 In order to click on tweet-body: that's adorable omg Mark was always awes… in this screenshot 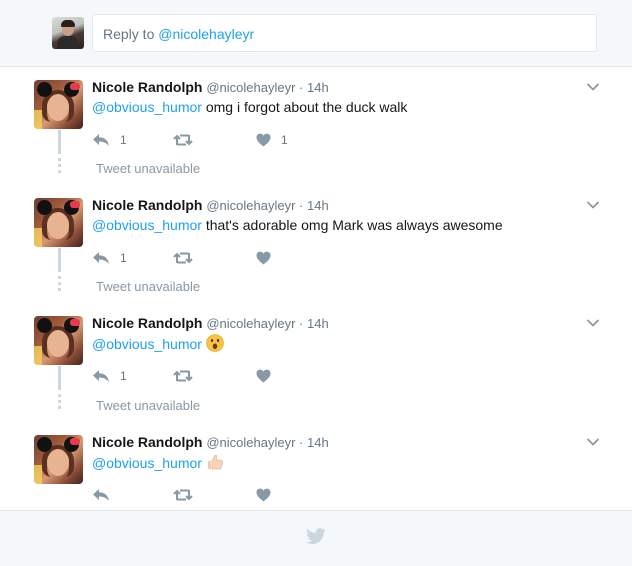, I will do `click(352, 225)`.